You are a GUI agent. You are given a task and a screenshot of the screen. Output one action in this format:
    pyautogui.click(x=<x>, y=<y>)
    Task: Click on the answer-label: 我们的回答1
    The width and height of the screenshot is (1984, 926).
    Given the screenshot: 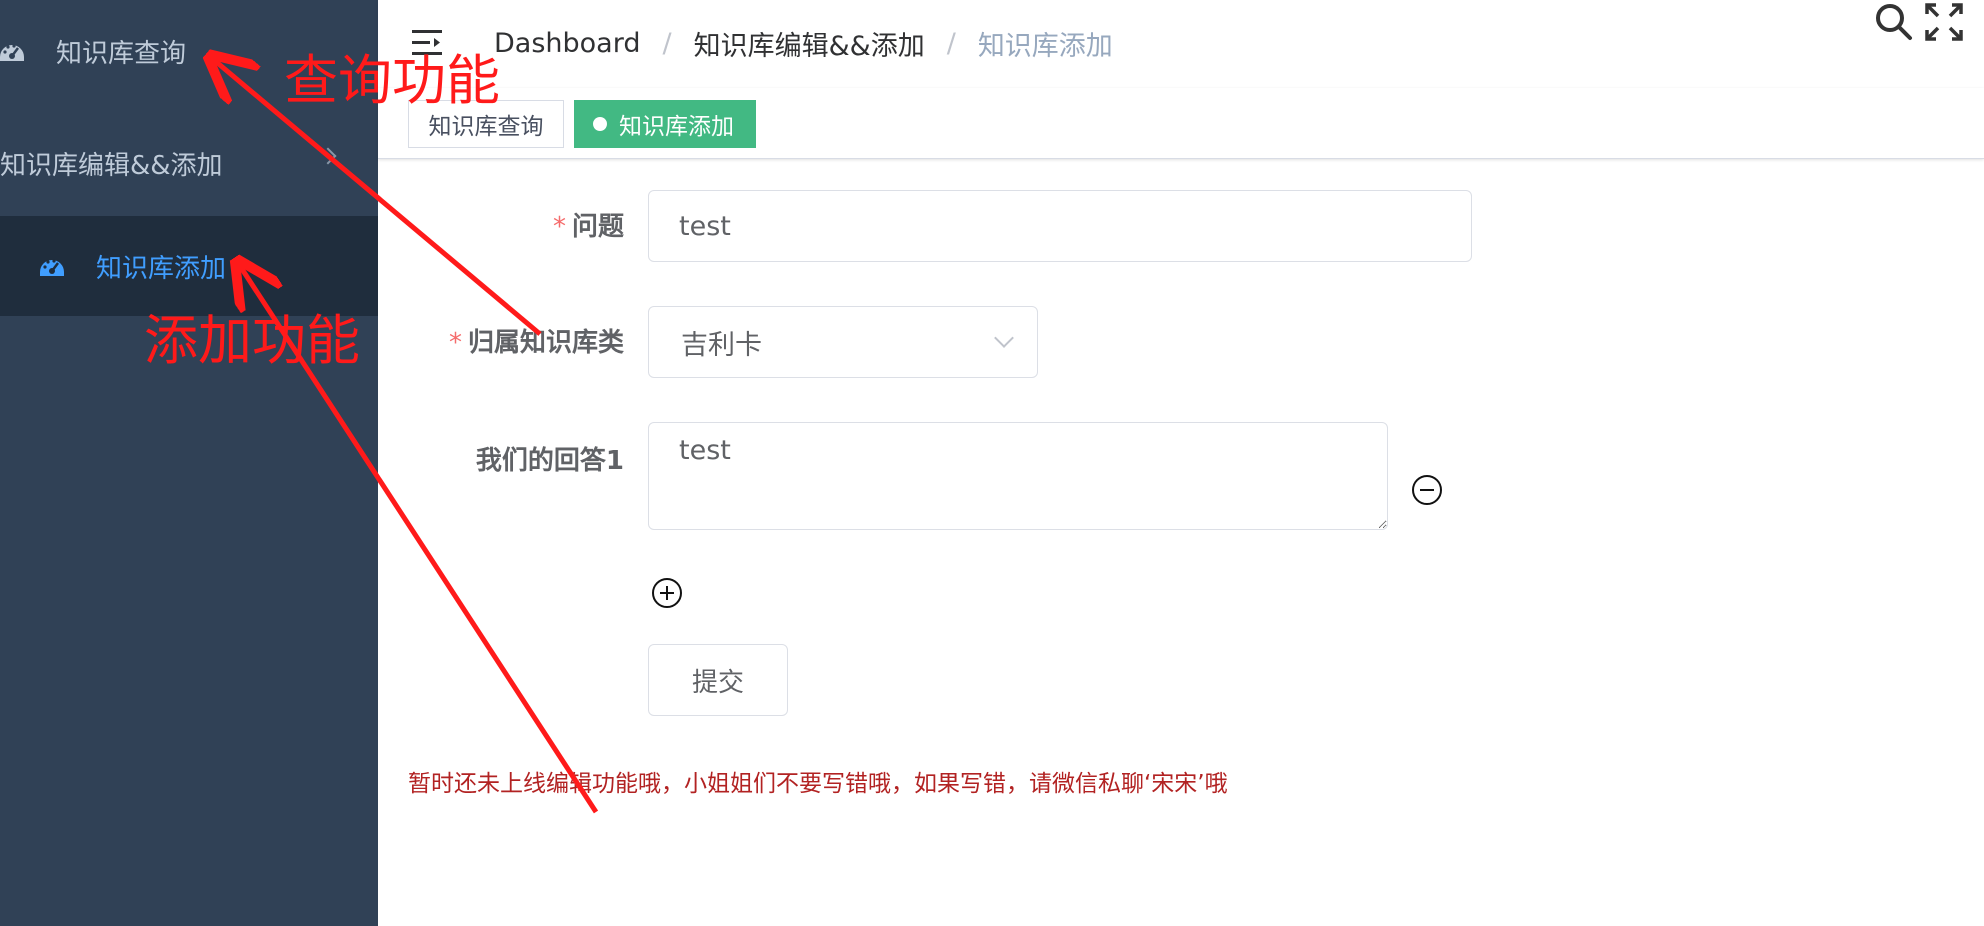 What is the action you would take?
    pyautogui.click(x=504, y=458)
    